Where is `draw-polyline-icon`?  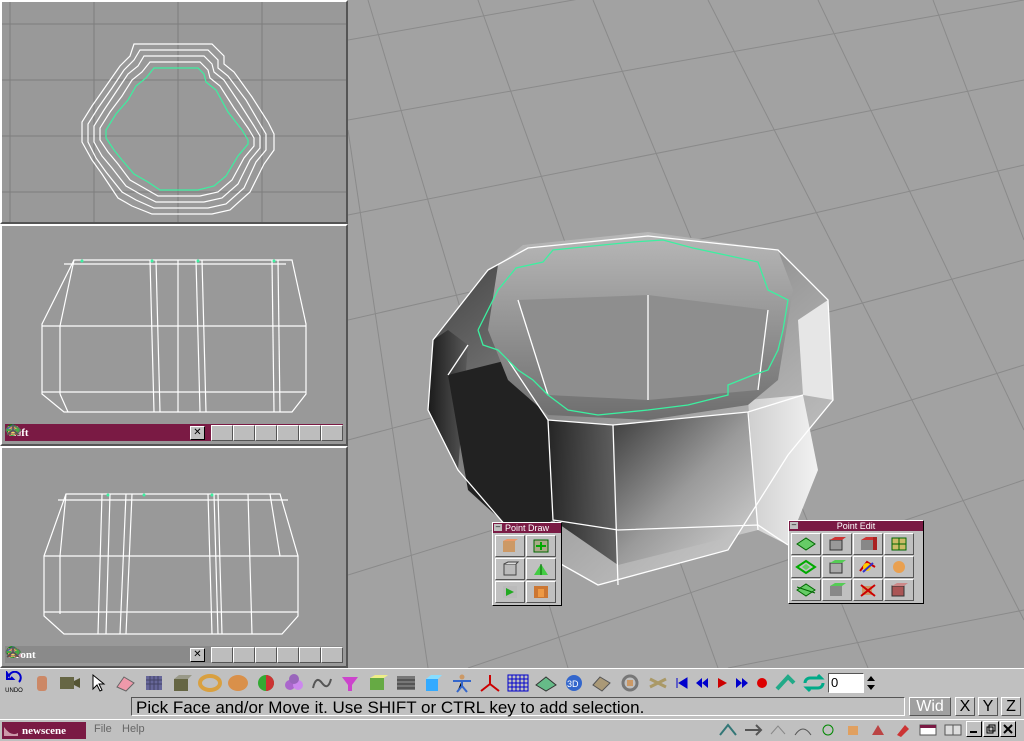 draw-polyline-icon is located at coordinates (510, 546).